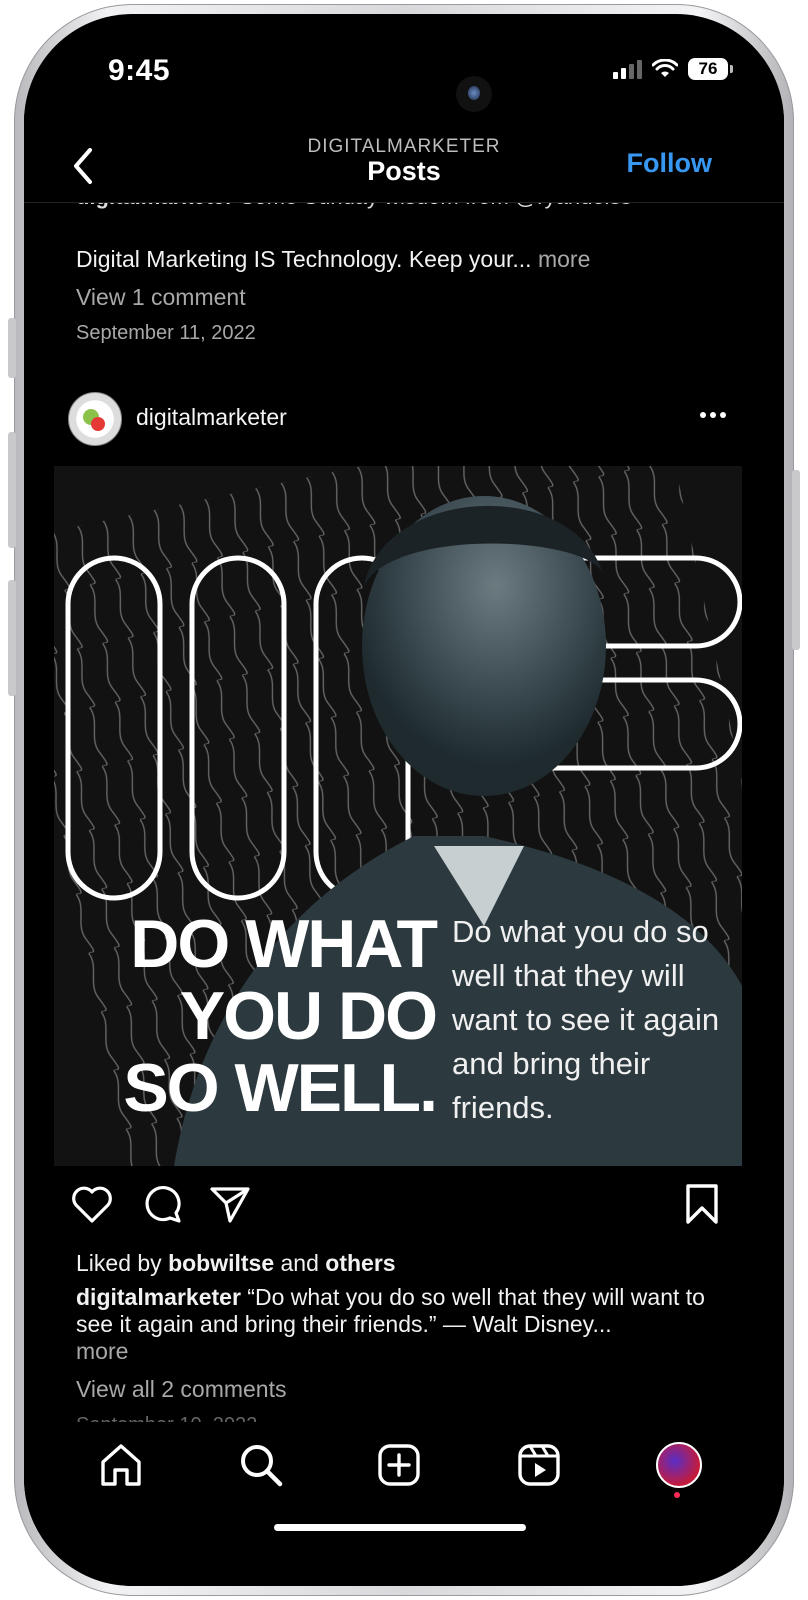 Image resolution: width=808 pixels, height=1600 pixels. I want to click on silent-switch, so click(12, 348).